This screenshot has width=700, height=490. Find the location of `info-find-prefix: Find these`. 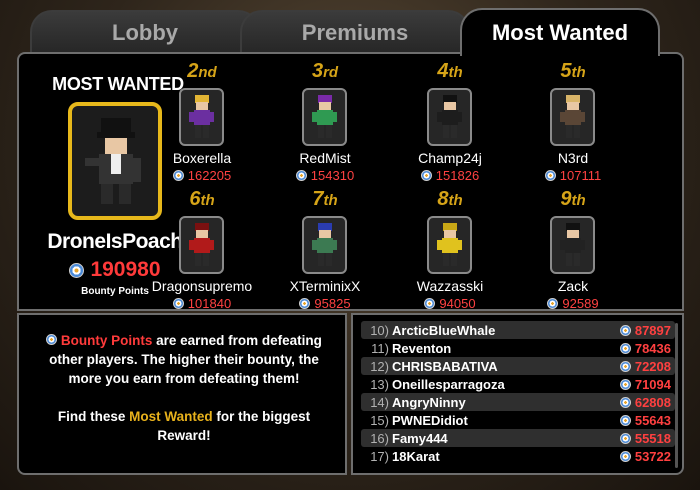

info-find-prefix: Find these is located at coordinates (93, 416).